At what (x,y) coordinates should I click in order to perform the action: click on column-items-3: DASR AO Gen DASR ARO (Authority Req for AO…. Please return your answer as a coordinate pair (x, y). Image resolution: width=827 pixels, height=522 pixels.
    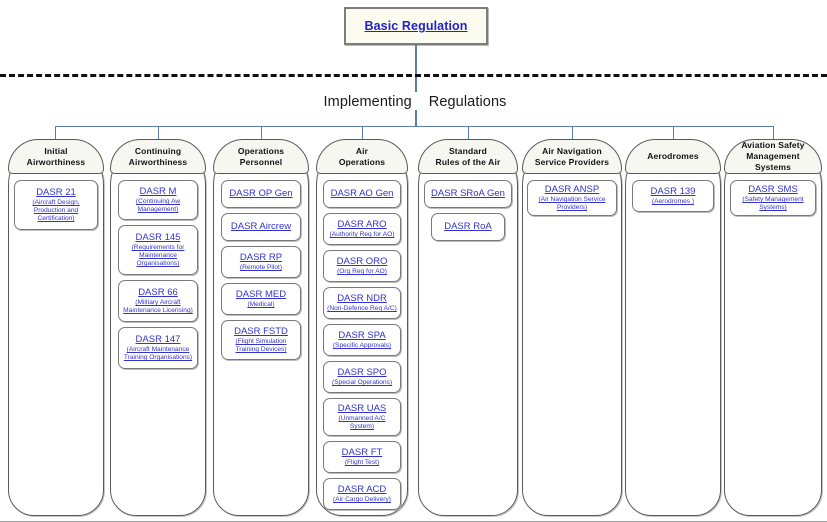
    Looking at the image, I should click on (362, 343).